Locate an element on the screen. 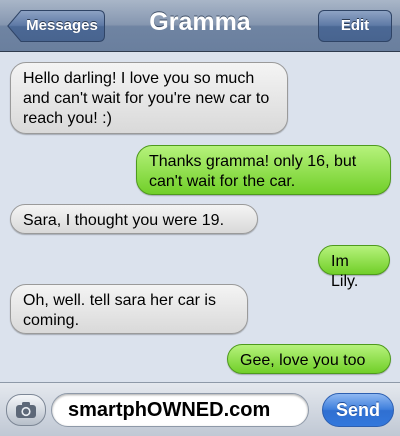 The height and width of the screenshot is (436, 400). camera-button is located at coordinates (26, 410).